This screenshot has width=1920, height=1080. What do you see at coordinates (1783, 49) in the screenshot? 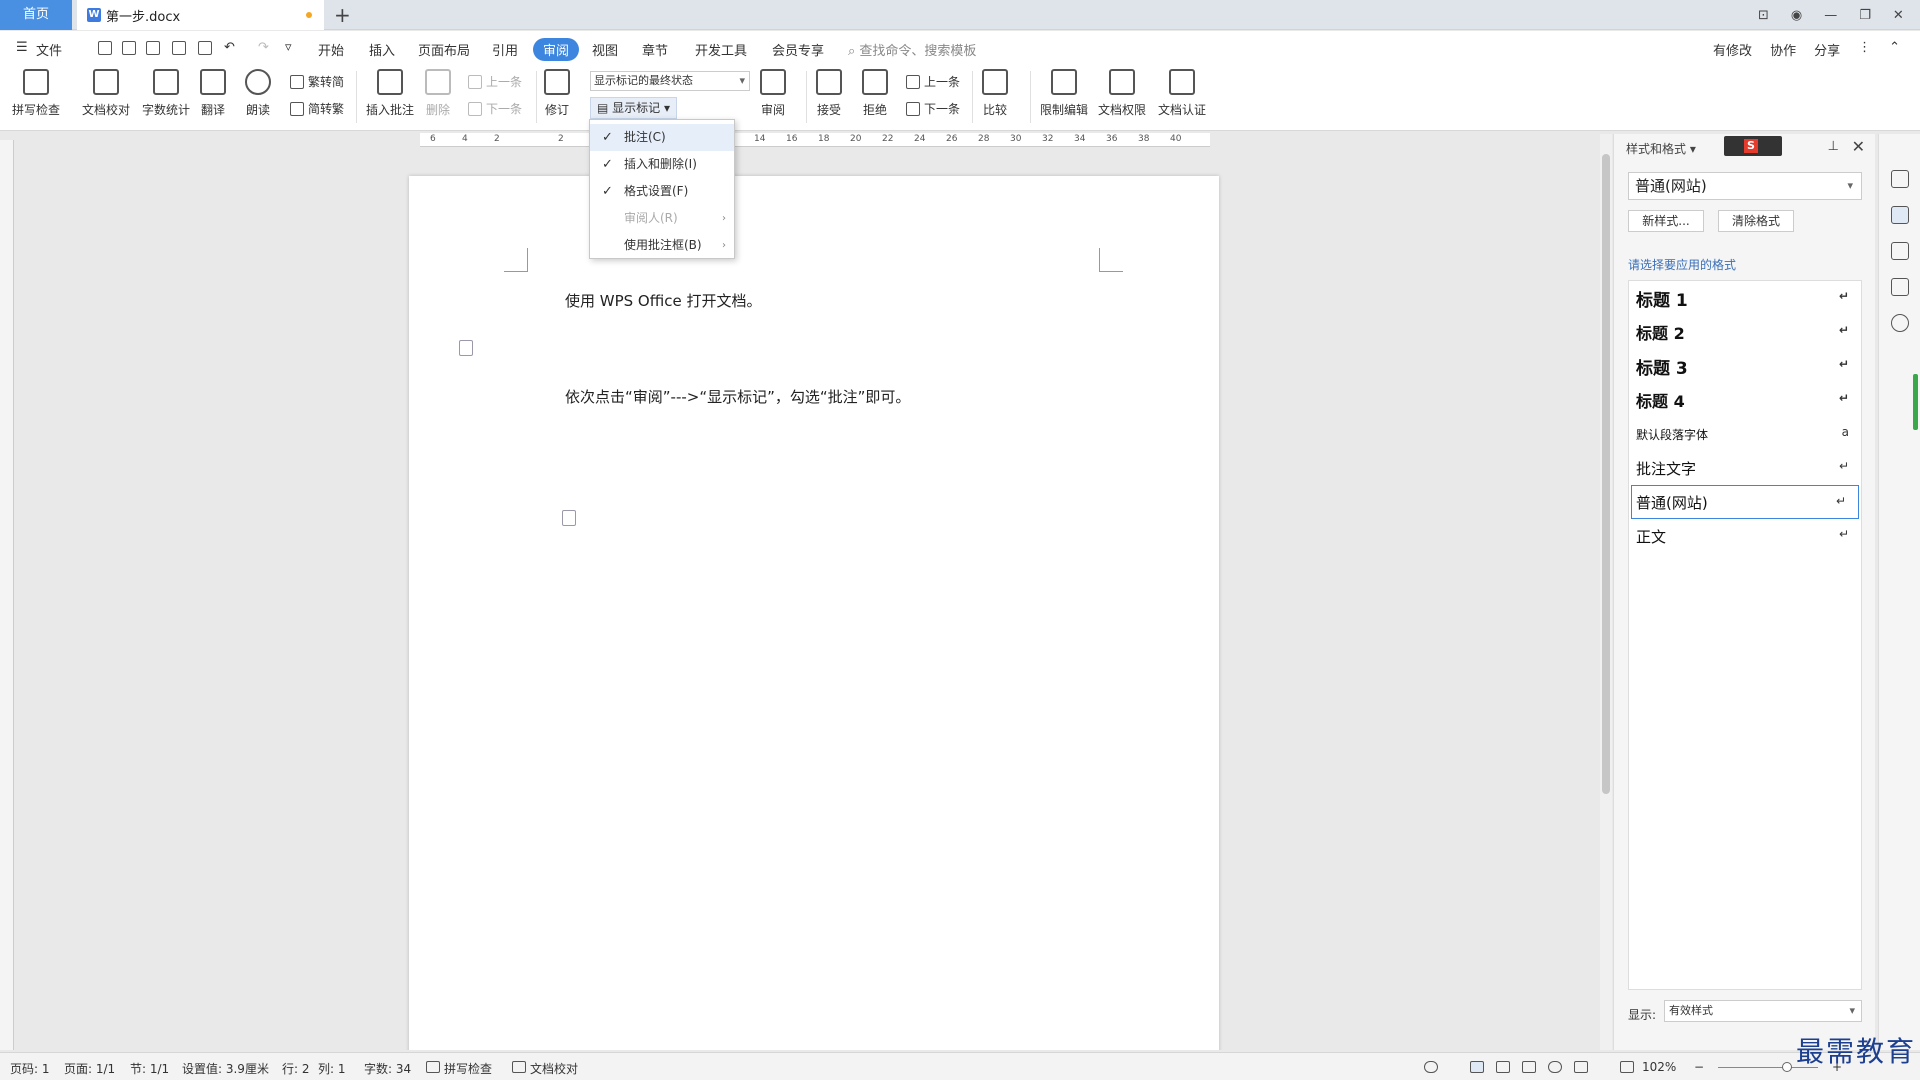
I see `collaborate-link: 协作` at bounding box center [1783, 49].